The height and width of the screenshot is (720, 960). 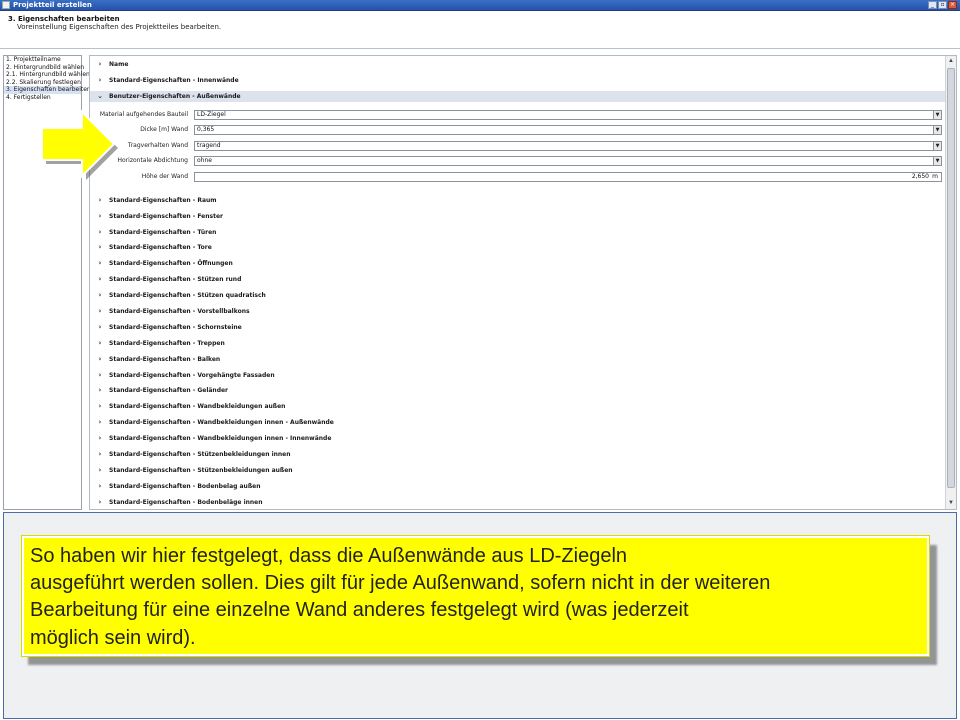 I want to click on section-label: Benutzer-Eigenschaften - Außenwände, so click(x=175, y=96).